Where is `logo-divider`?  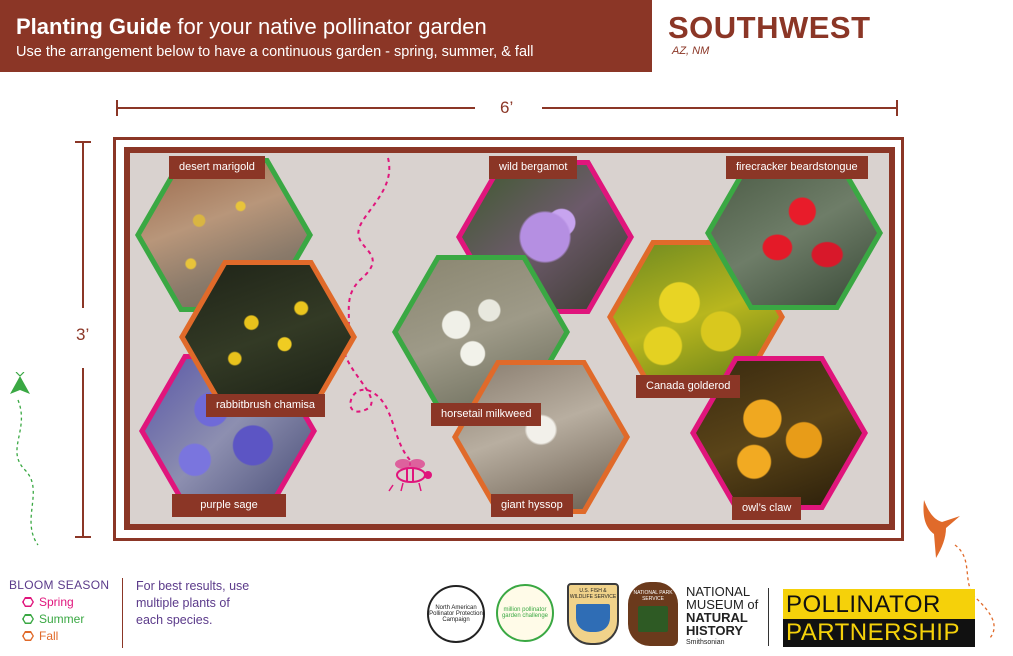
logo-divider is located at coordinates (768, 617).